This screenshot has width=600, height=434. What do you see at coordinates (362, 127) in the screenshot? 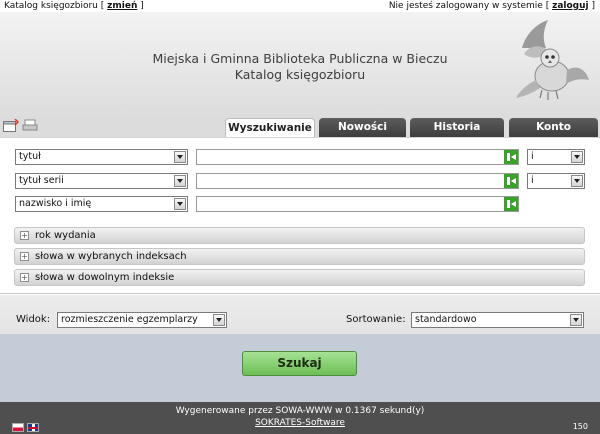
I see `tab-news: Nowości` at bounding box center [362, 127].